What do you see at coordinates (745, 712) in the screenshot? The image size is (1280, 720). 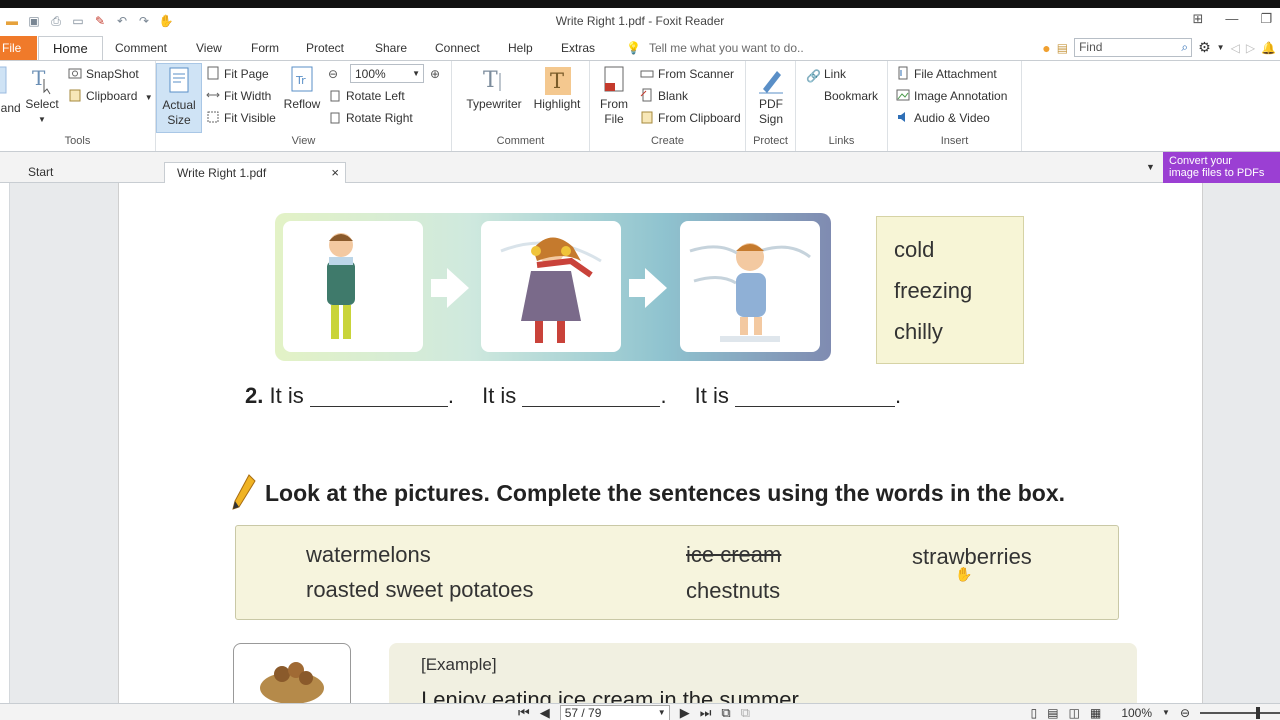 I see `next-view-icon: ⧉` at bounding box center [745, 712].